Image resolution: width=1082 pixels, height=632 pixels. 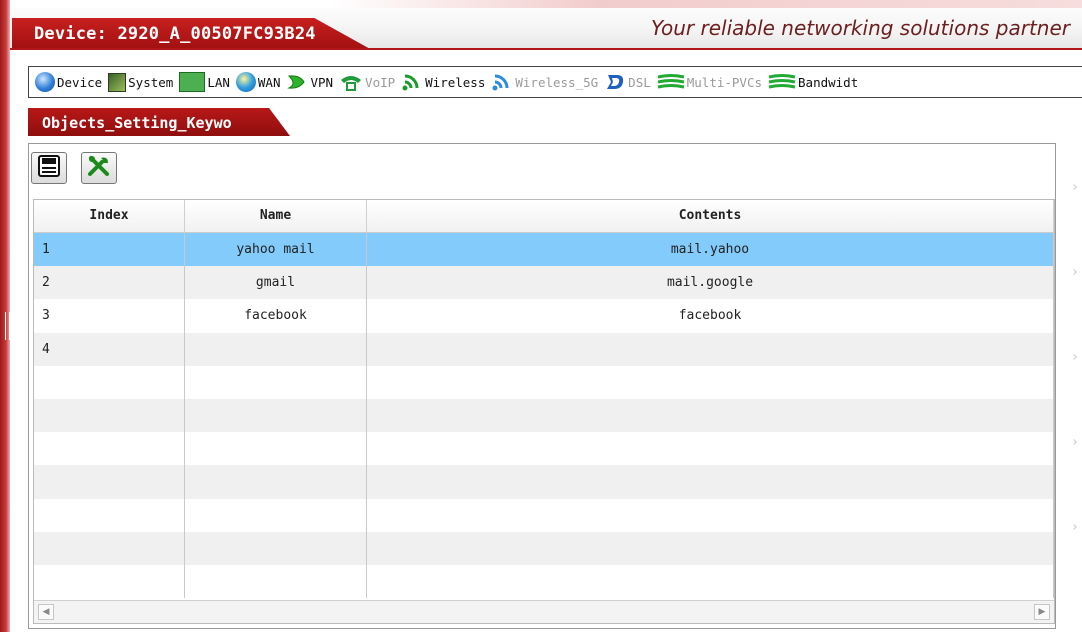 I want to click on cell-name: gmail, so click(x=276, y=283).